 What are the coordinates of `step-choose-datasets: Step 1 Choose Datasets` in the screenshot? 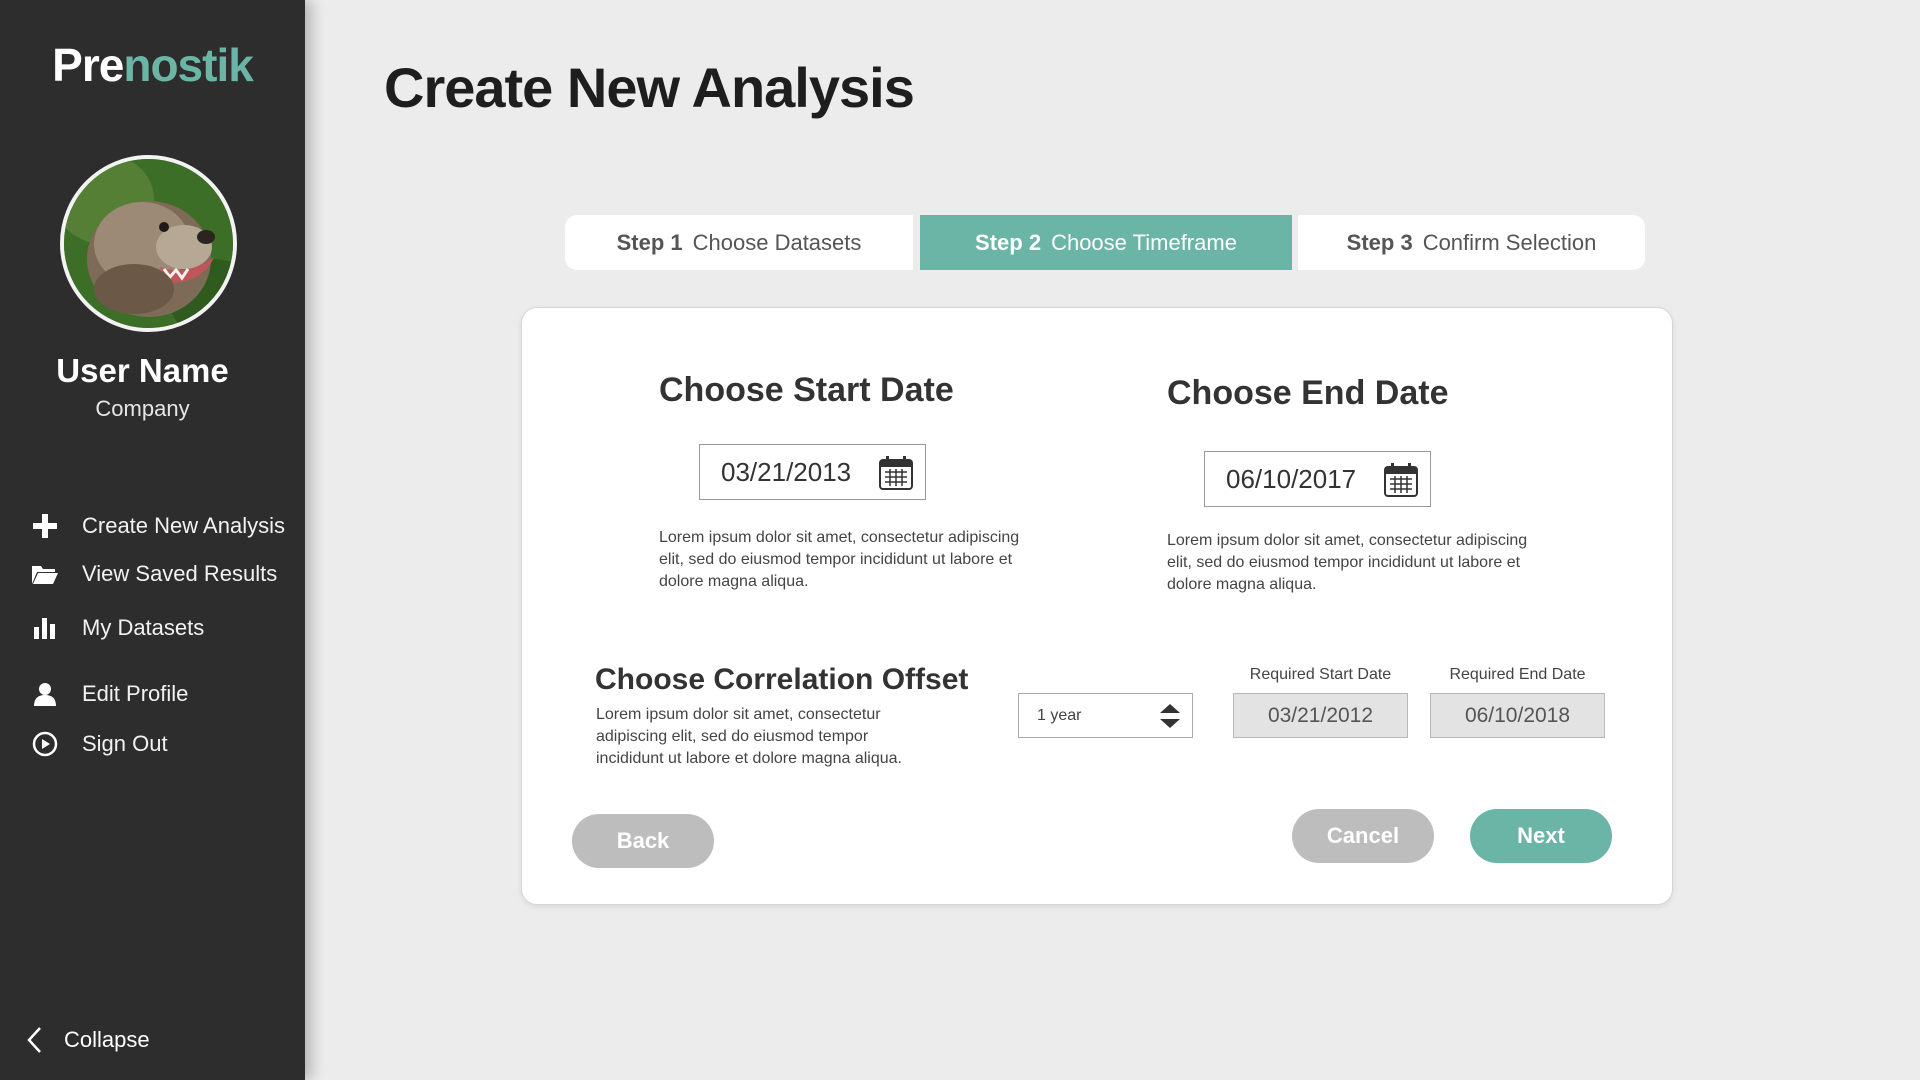 It's located at (739, 242).